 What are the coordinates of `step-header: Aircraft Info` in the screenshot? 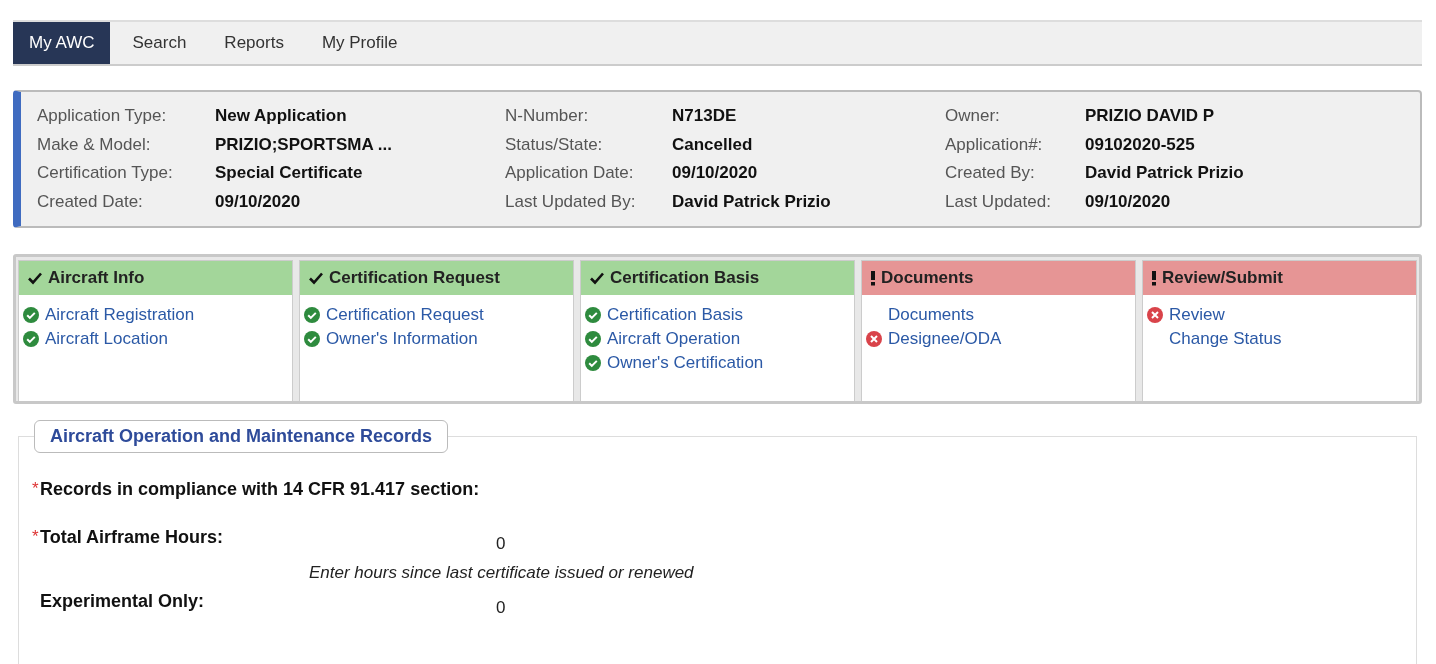 It's located at (155, 278).